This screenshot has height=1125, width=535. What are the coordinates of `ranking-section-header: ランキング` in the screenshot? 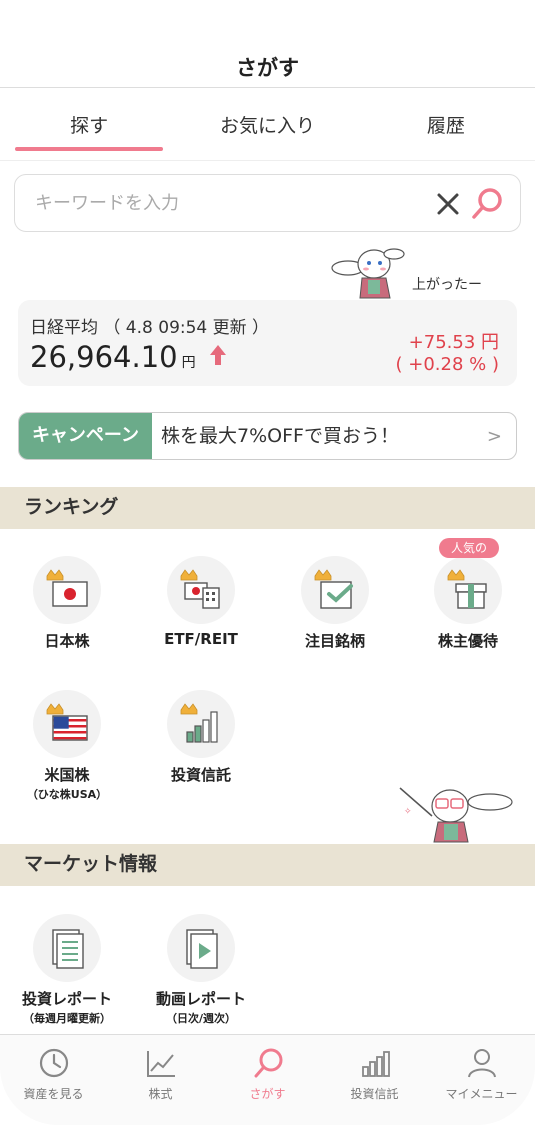 It's located at (267, 508).